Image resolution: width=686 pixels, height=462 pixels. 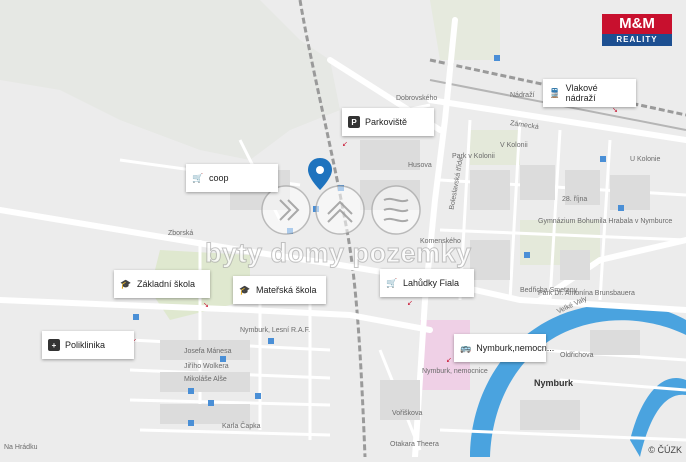 I want to click on poi-card-clinic: + Poliklinika, so click(x=88, y=345).